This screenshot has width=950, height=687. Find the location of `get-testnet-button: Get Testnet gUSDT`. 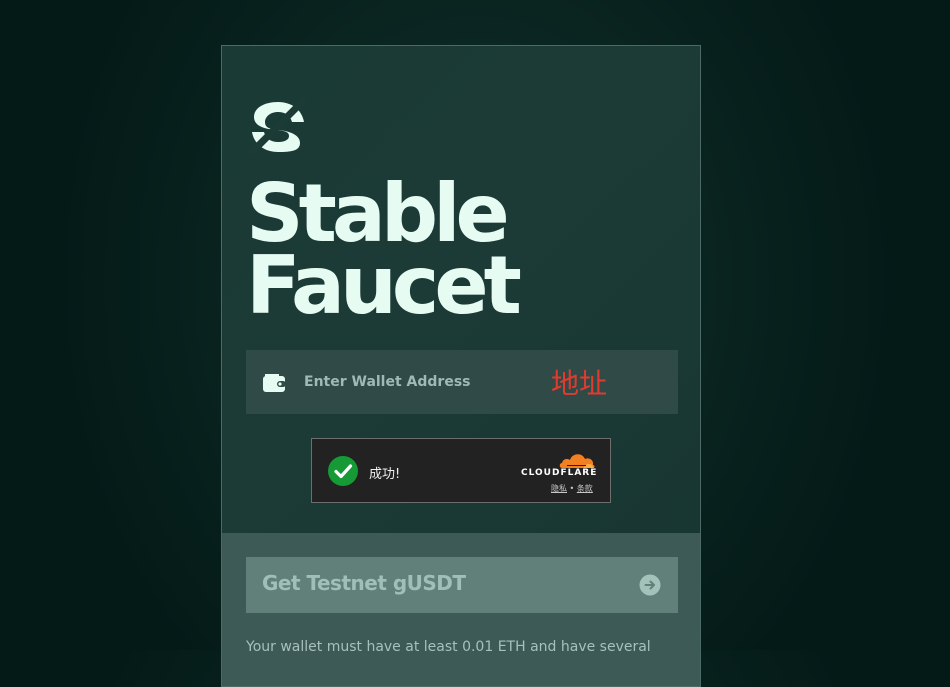

get-testnet-button: Get Testnet gUSDT is located at coordinates (462, 585).